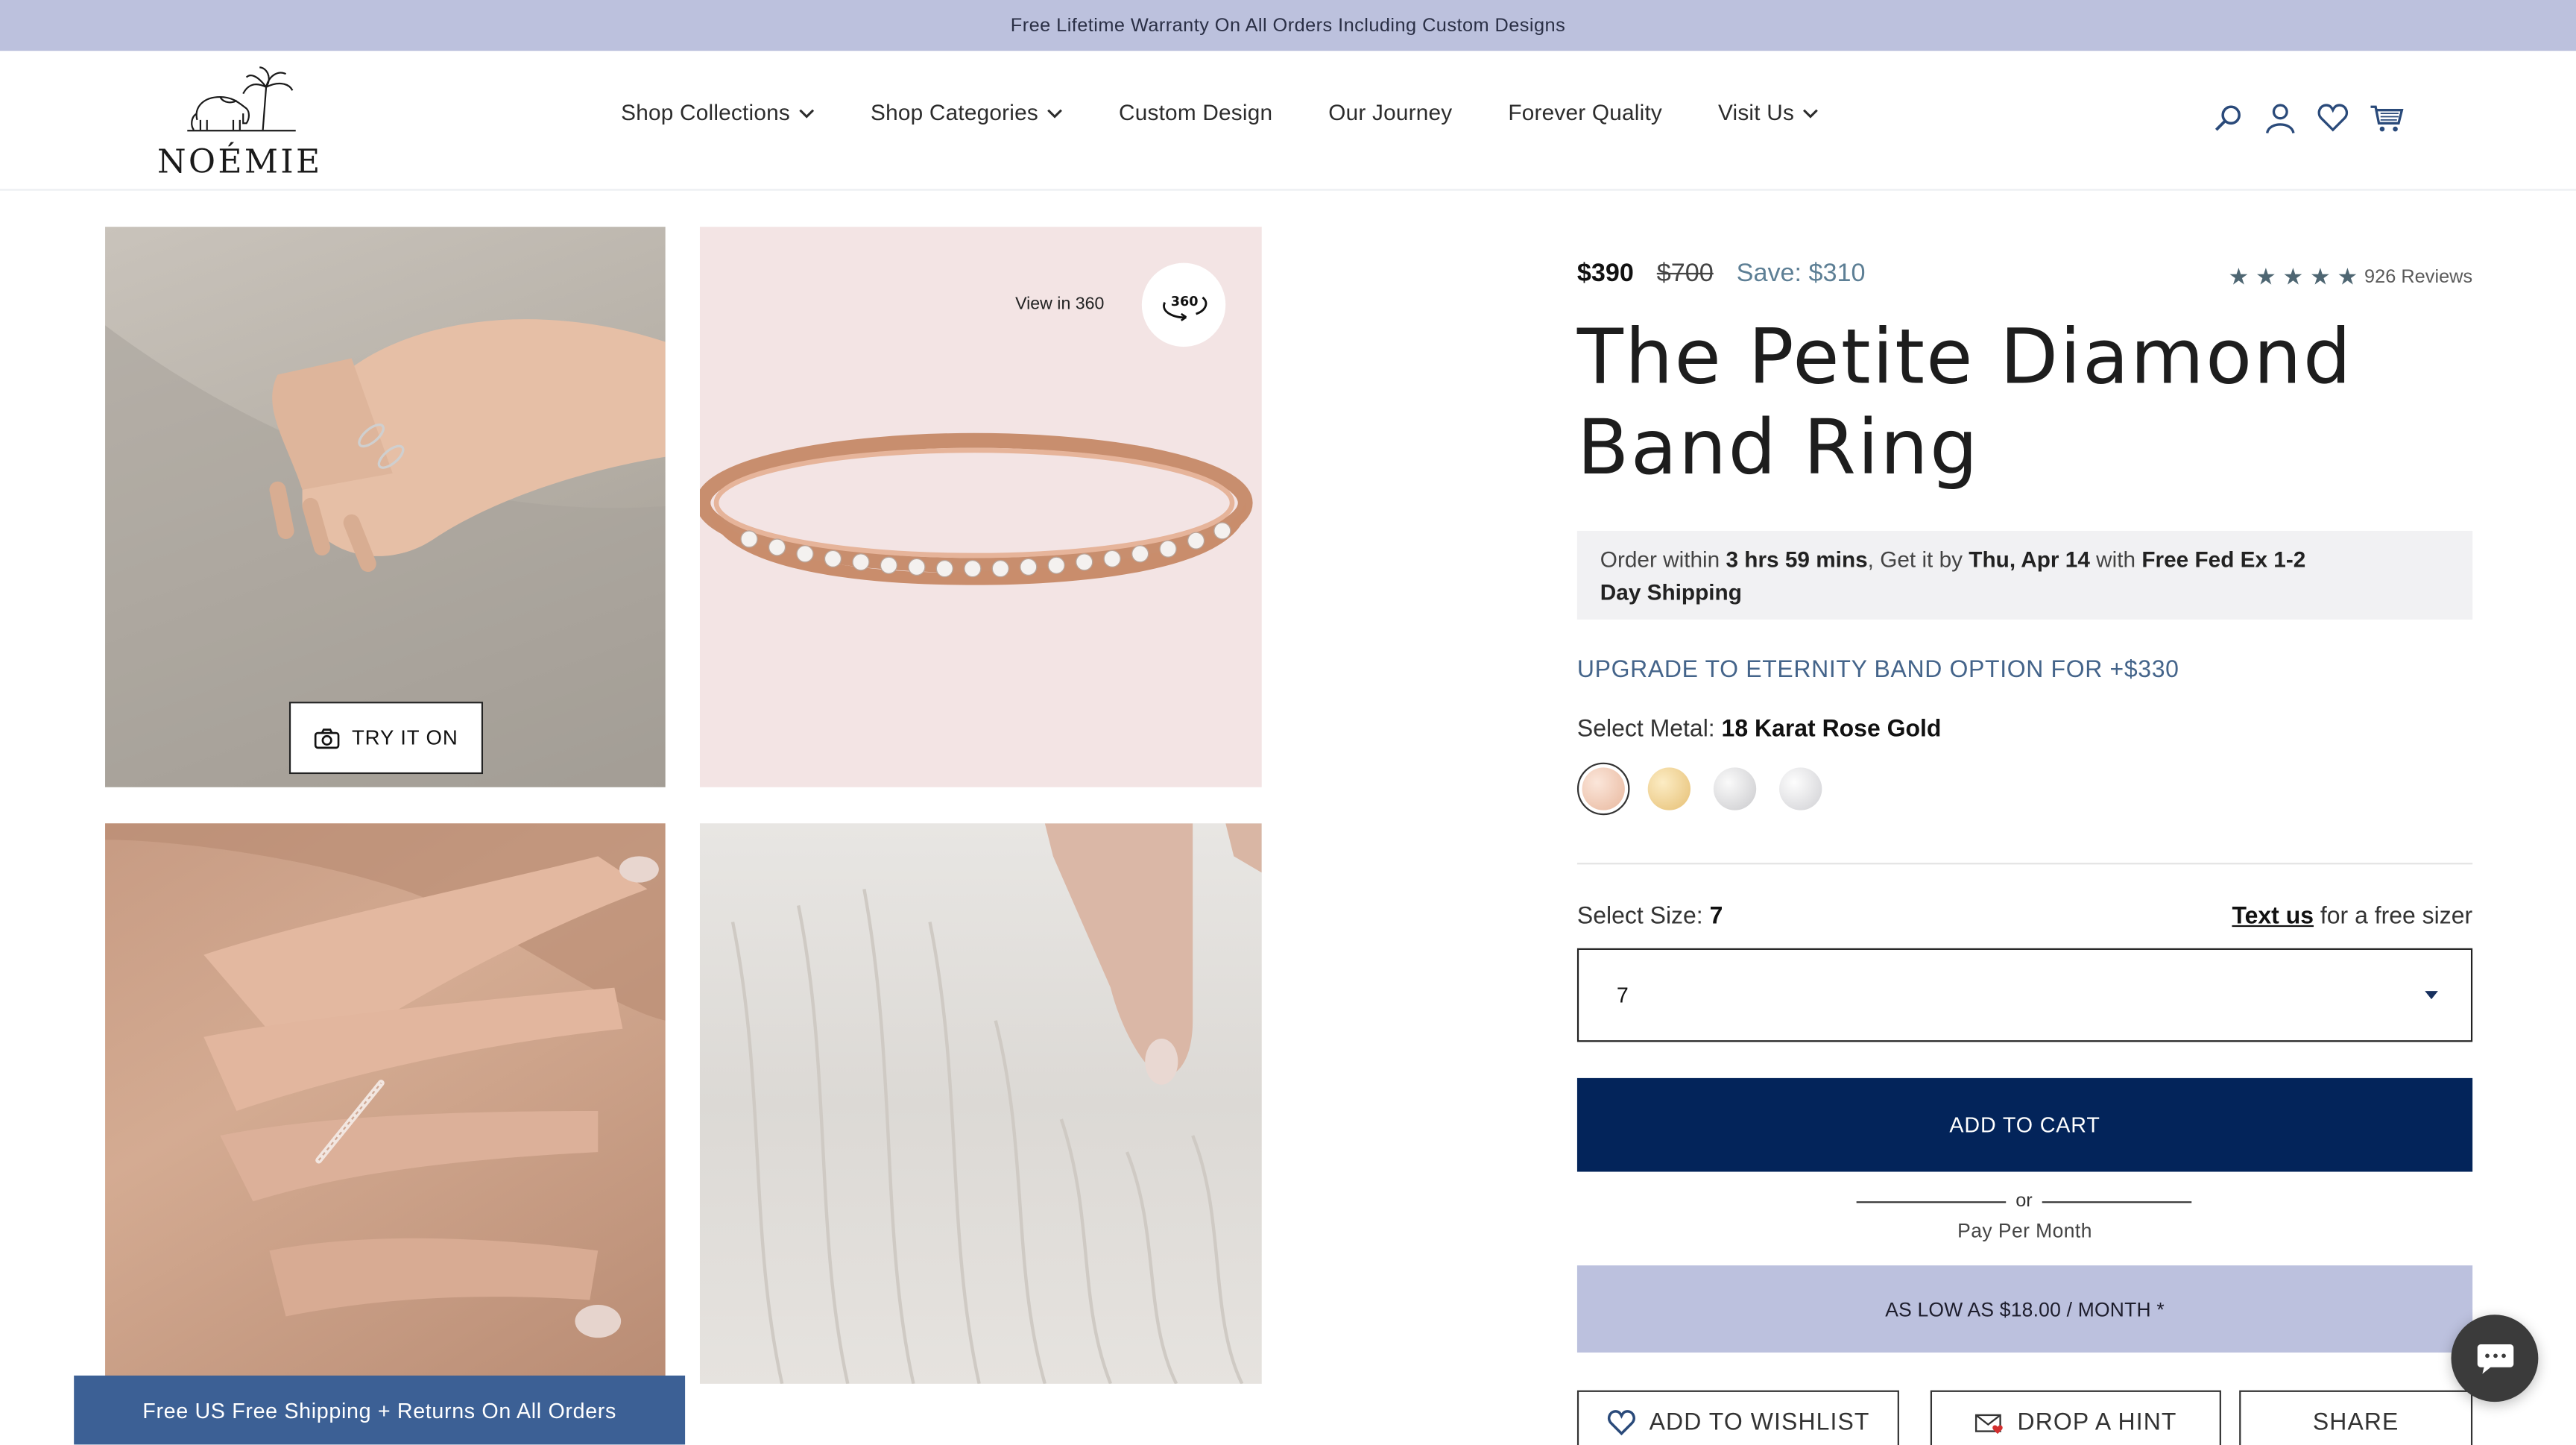 This screenshot has width=2576, height=1445. I want to click on metal-label: Select Metal: 18 Karat Rose Gold, so click(1759, 730).